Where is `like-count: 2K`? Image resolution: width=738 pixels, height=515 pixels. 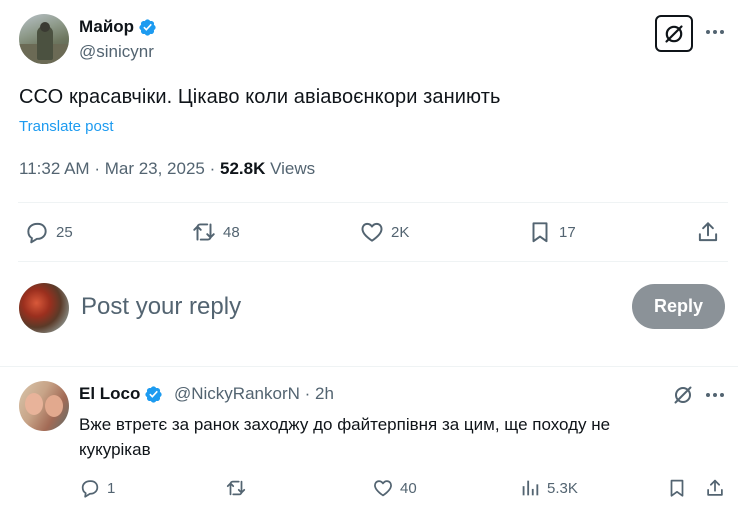
like-count: 2K is located at coordinates (400, 232).